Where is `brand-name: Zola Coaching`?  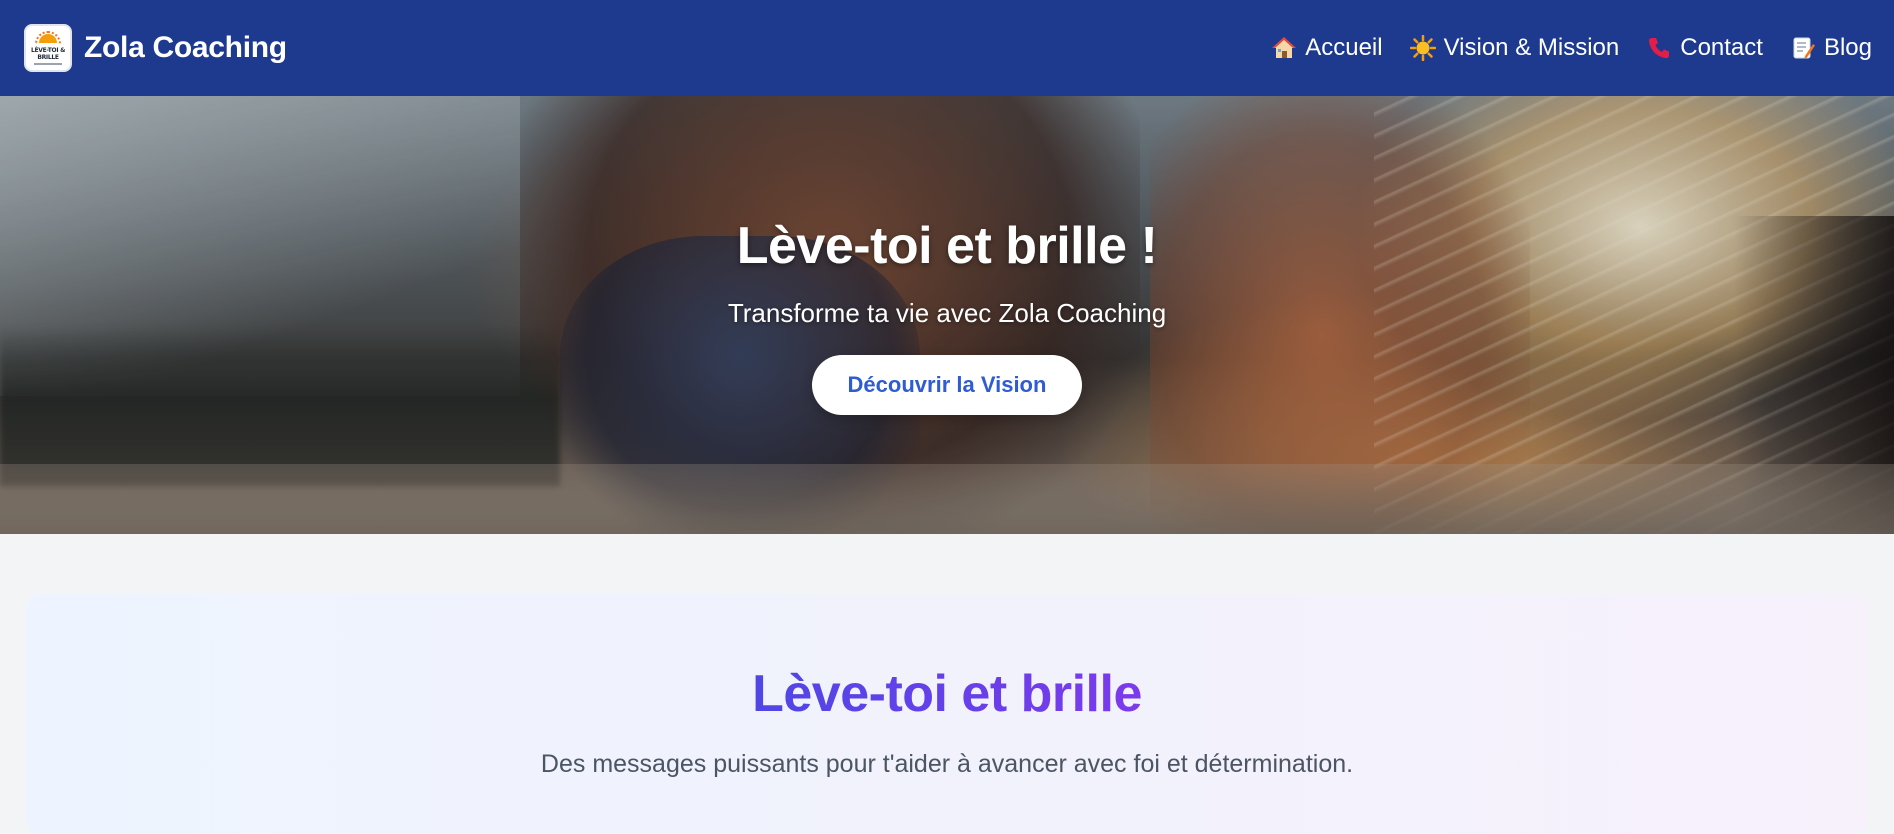
brand-name: Zola Coaching is located at coordinates (185, 48).